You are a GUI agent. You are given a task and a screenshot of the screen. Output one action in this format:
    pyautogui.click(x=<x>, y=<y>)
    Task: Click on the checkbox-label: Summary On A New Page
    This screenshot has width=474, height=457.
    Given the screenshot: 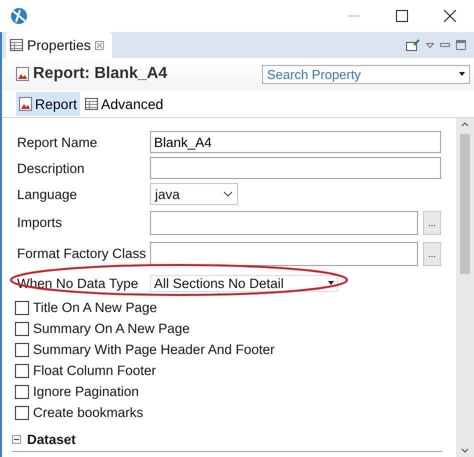 What is the action you would take?
    pyautogui.click(x=111, y=328)
    